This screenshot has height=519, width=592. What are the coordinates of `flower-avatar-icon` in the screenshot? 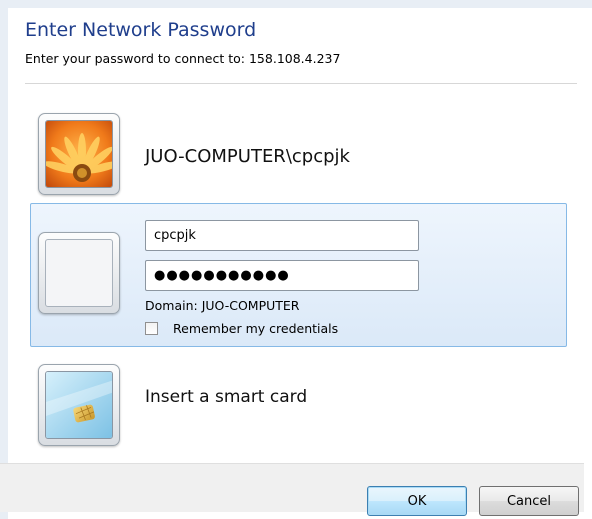 It's located at (79, 154).